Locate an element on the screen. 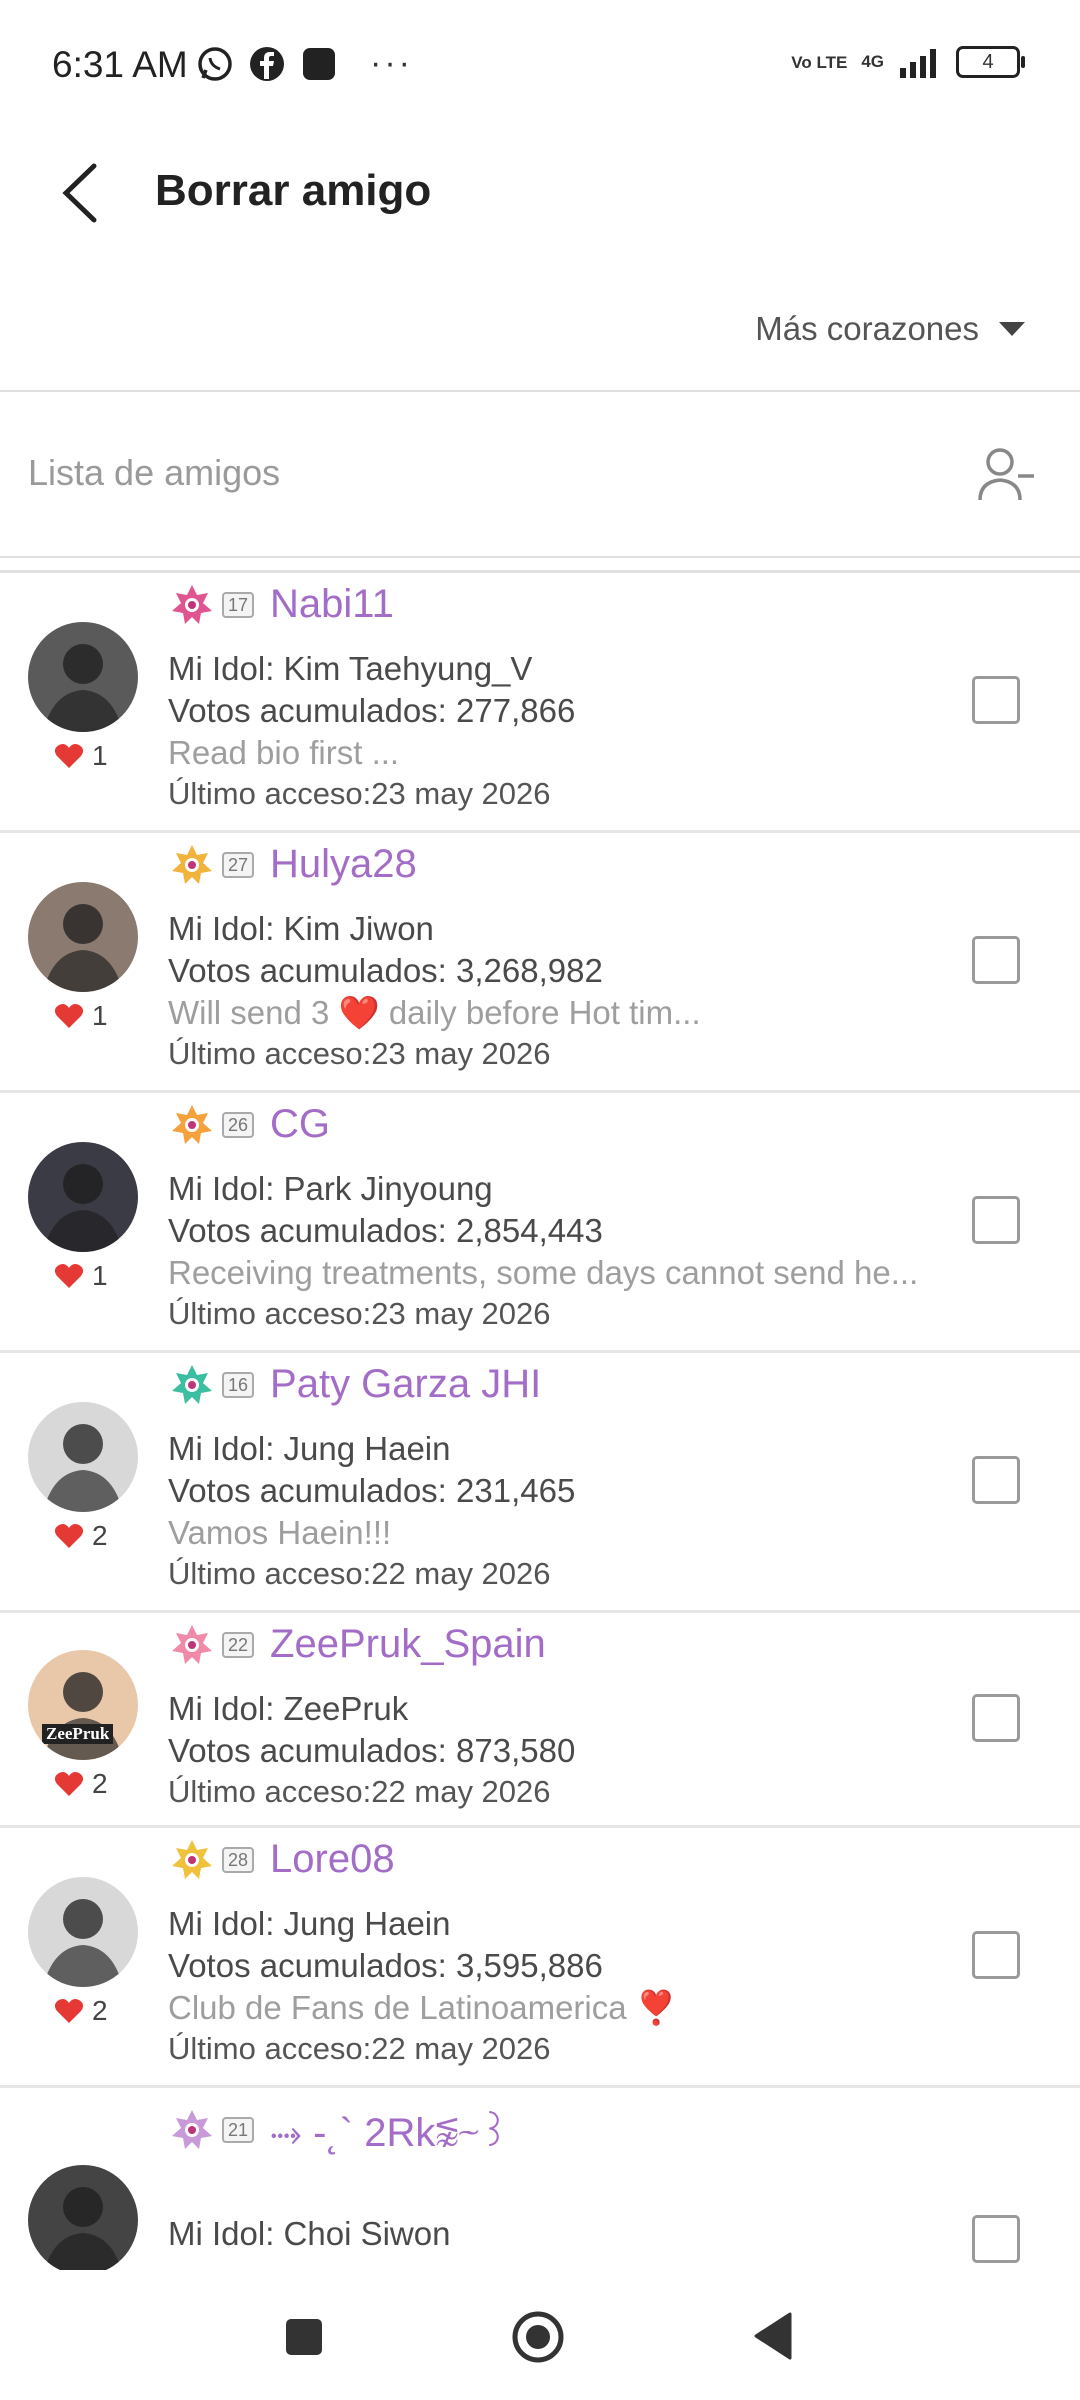  name-row: 27 Hulya28 is located at coordinates (293, 864).